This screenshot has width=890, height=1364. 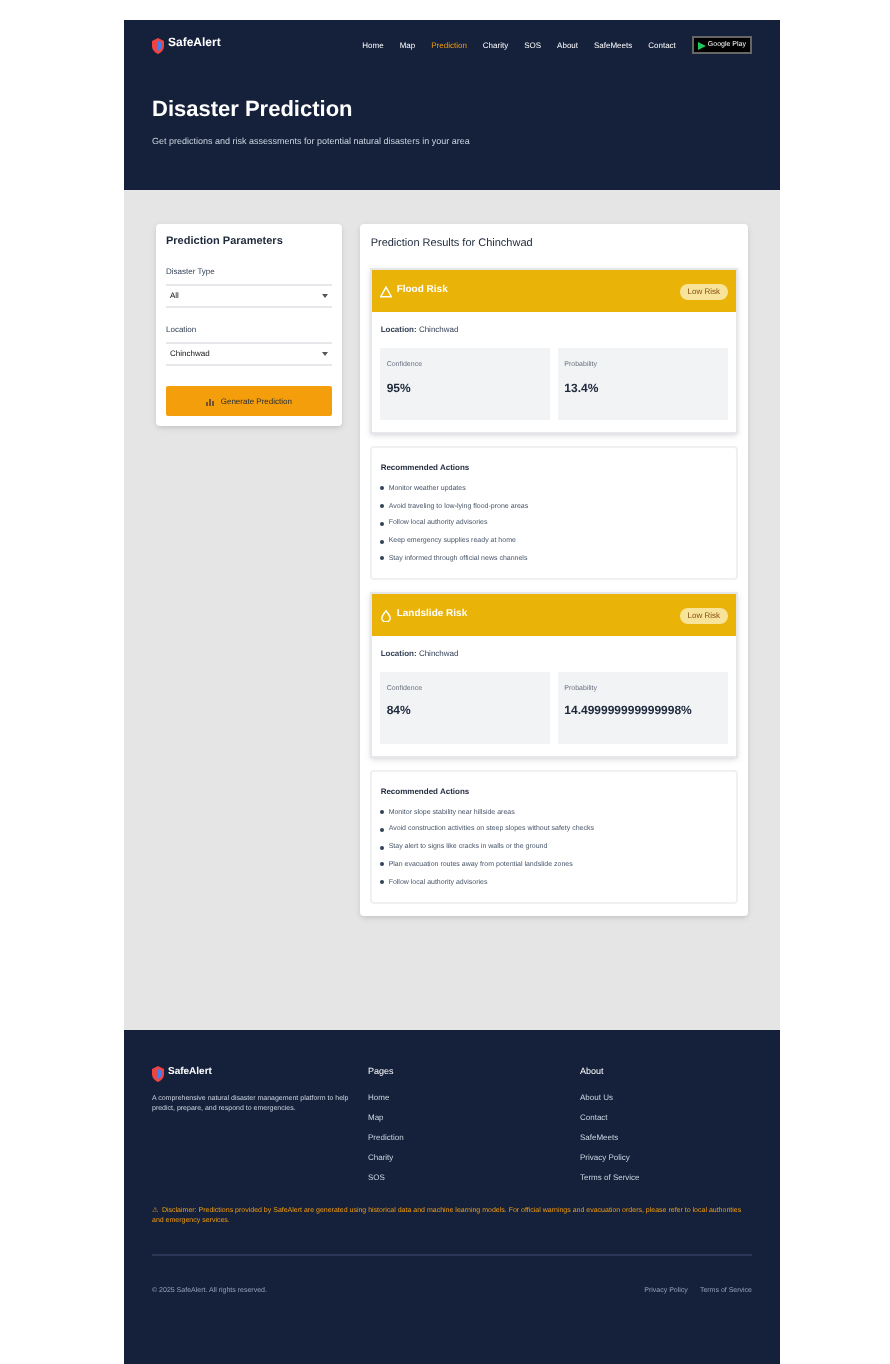 I want to click on warning-icon, so click(x=386, y=291).